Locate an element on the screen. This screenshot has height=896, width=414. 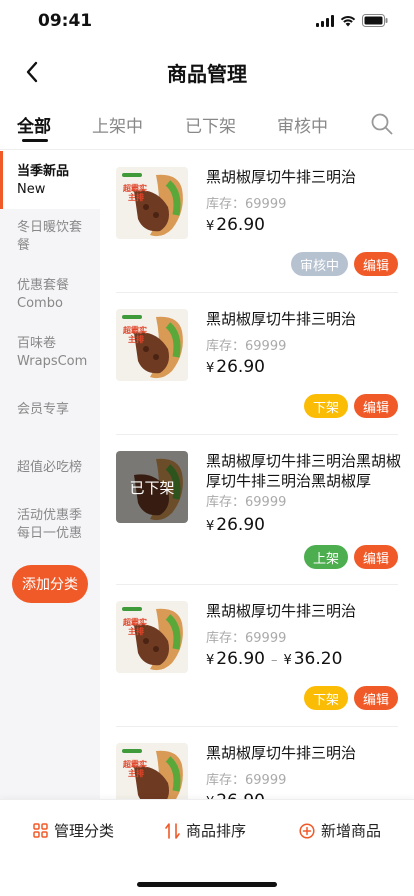
put-on-sale-button: 上架 is located at coordinates (325, 557).